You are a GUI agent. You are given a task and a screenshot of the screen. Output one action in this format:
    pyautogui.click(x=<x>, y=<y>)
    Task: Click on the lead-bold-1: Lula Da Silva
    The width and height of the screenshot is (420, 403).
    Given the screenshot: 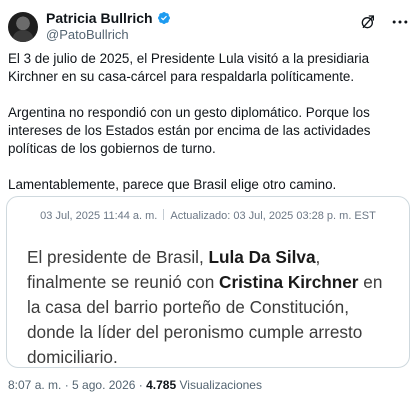 What is the action you would take?
    pyautogui.click(x=262, y=257)
    